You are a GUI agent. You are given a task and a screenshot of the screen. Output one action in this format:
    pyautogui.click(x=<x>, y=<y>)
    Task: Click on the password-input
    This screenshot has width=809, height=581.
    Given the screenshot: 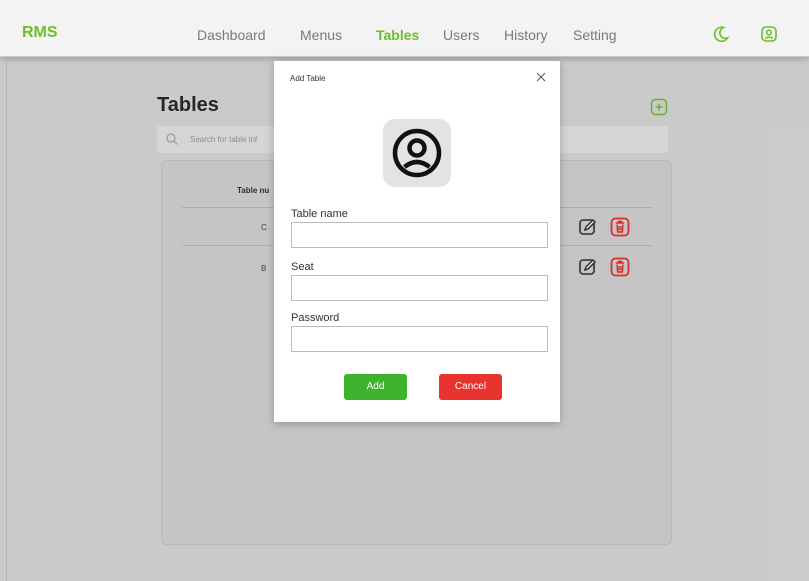 What is the action you would take?
    pyautogui.click(x=419, y=339)
    